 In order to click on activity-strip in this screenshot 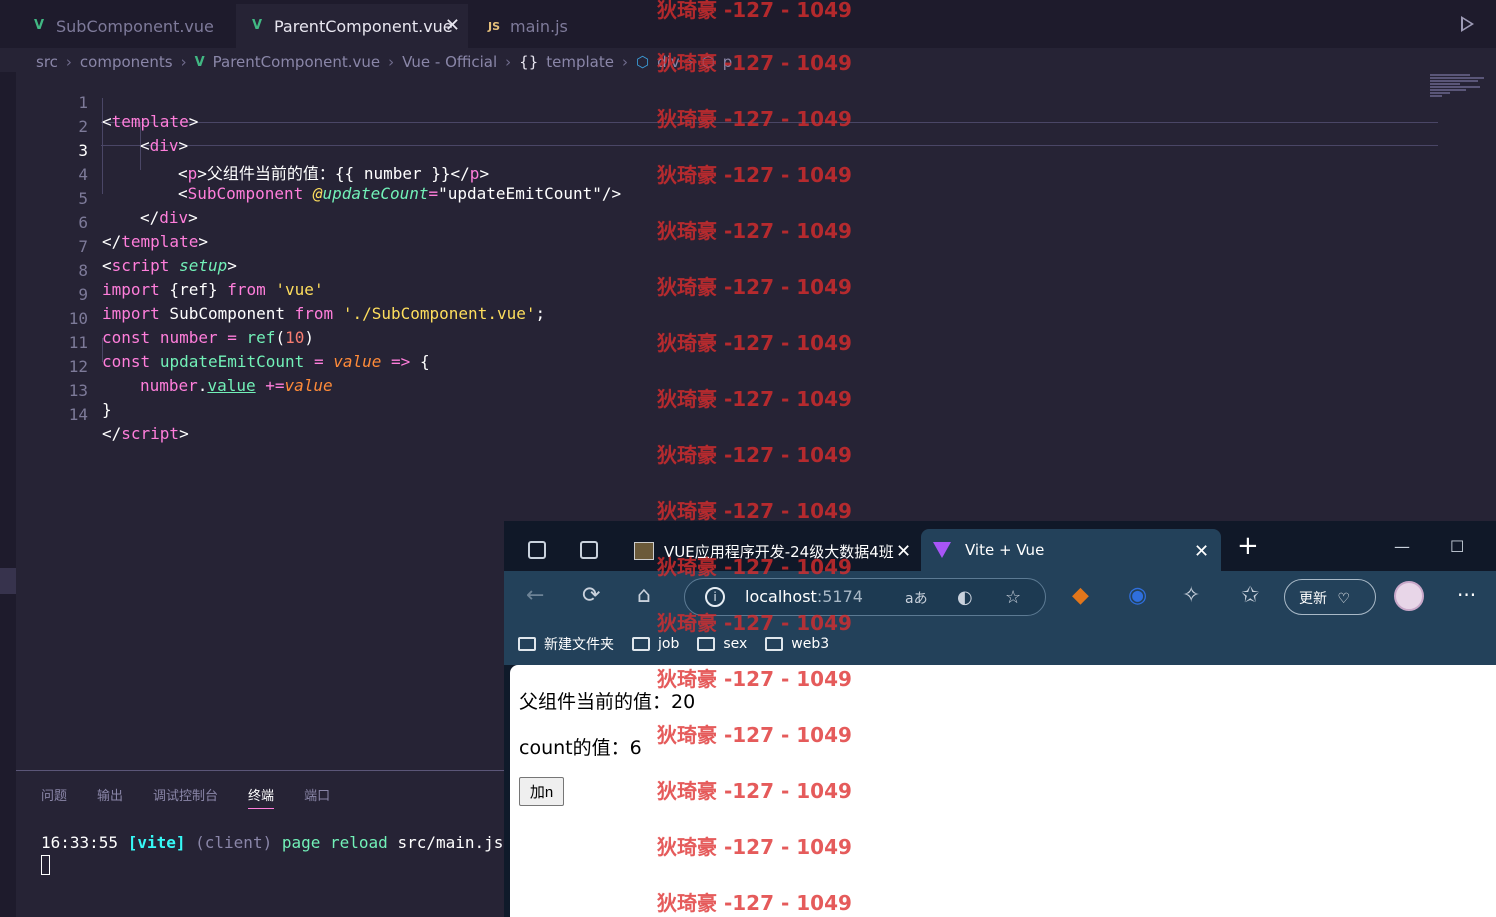, I will do `click(8, 494)`.